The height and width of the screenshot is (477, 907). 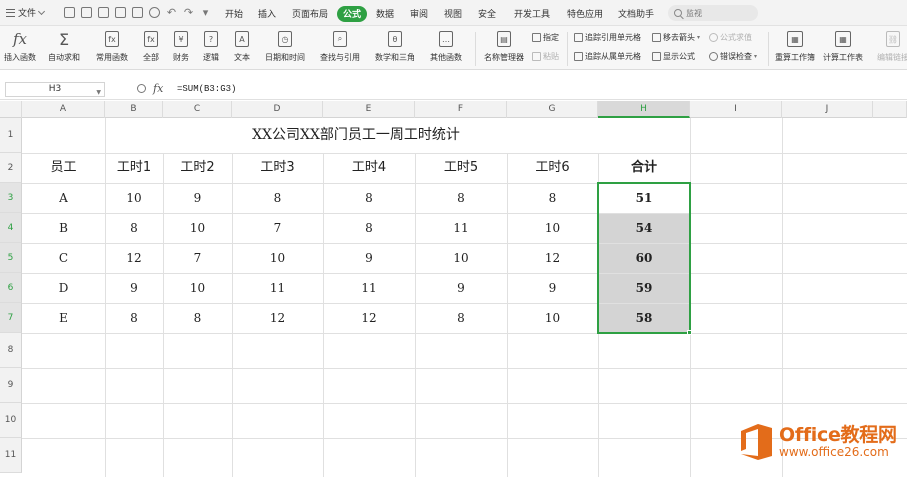 I want to click on print-preview-icon, so click(x=137, y=12).